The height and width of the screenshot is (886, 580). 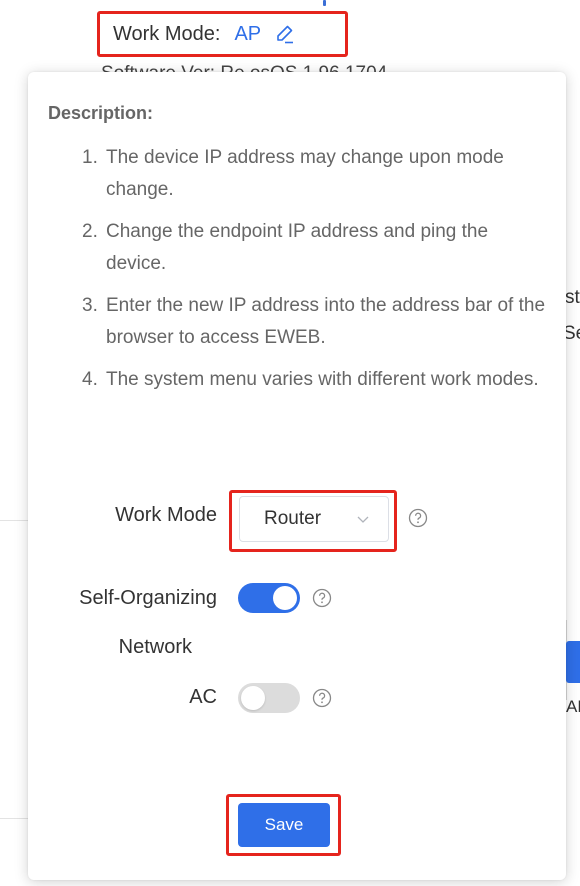 What do you see at coordinates (285, 34) in the screenshot?
I see `pencil-edit-icon` at bounding box center [285, 34].